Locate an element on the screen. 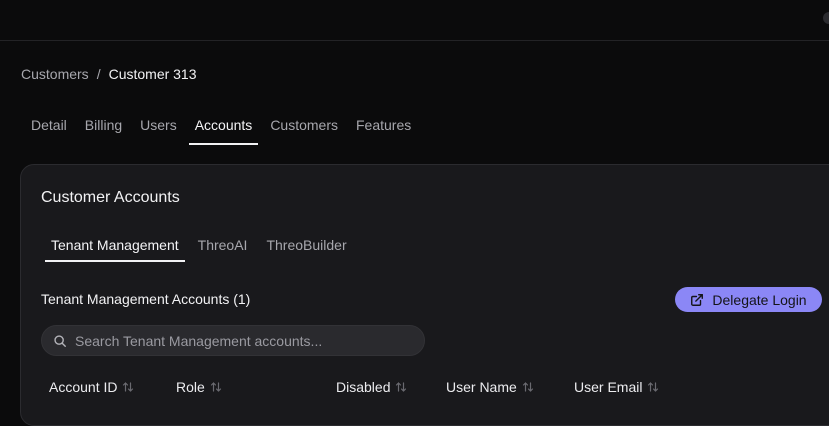  column-label: Role is located at coordinates (190, 387).